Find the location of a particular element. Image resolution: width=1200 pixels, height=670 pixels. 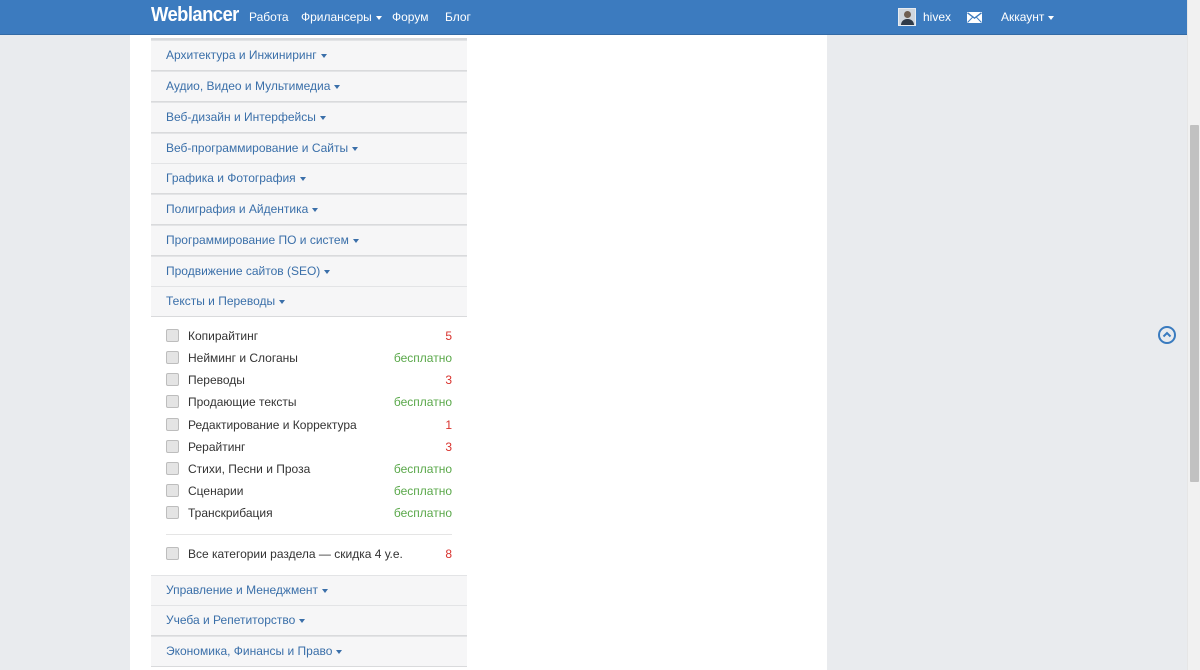

scroll-to-top-button is located at coordinates (1167, 335).